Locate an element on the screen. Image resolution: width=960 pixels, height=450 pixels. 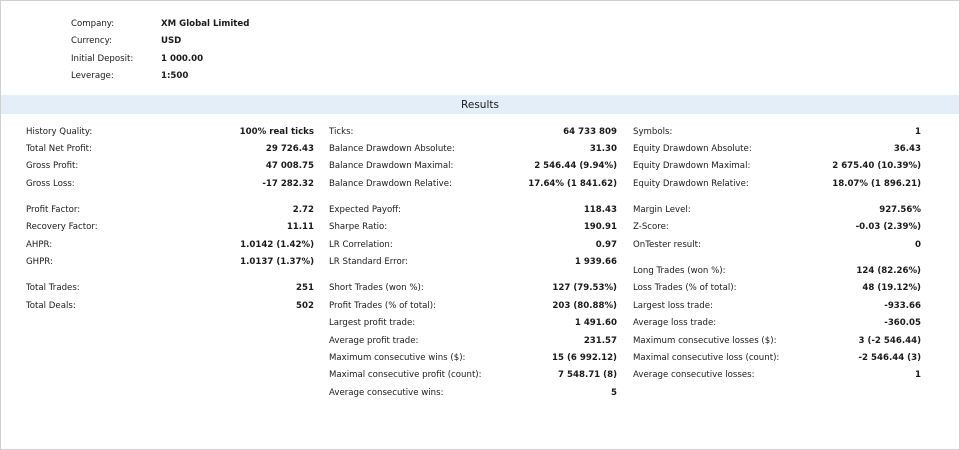
stat-label: LR Correlation: is located at coordinates (361, 244).